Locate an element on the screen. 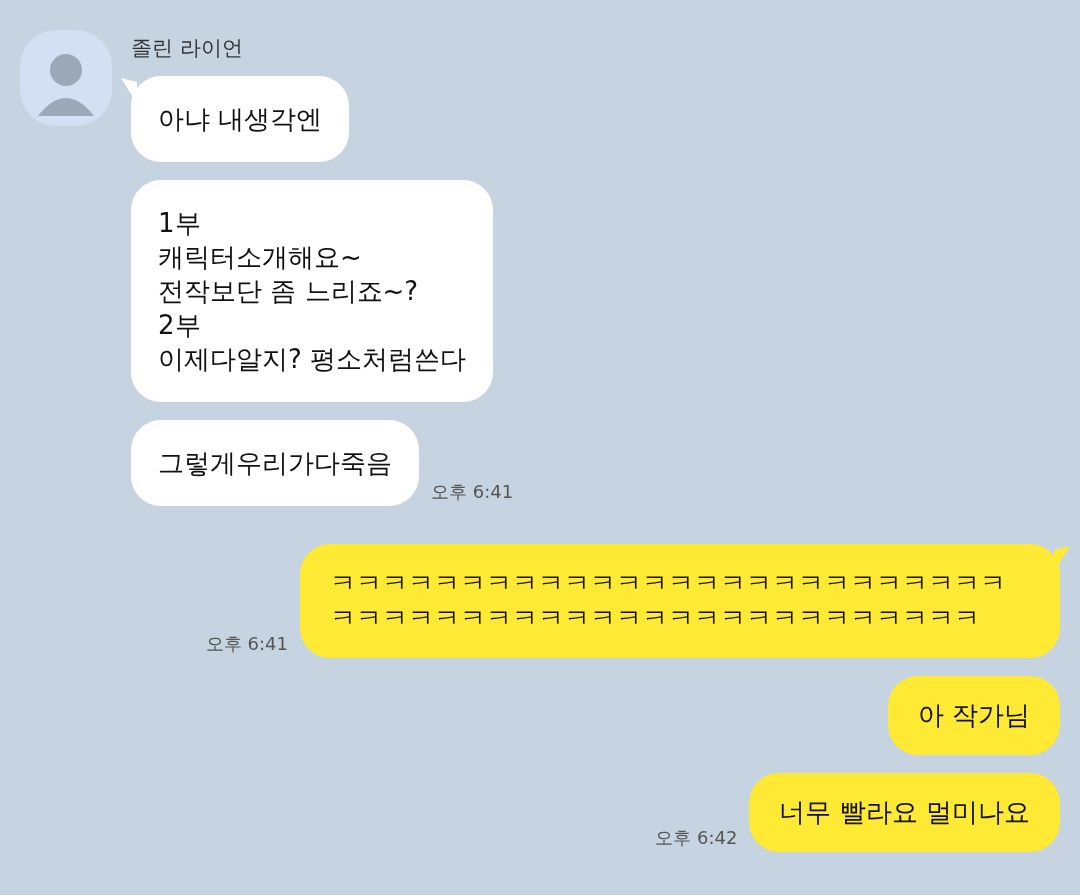  message-bubble: 아 작가님 is located at coordinates (973, 715).